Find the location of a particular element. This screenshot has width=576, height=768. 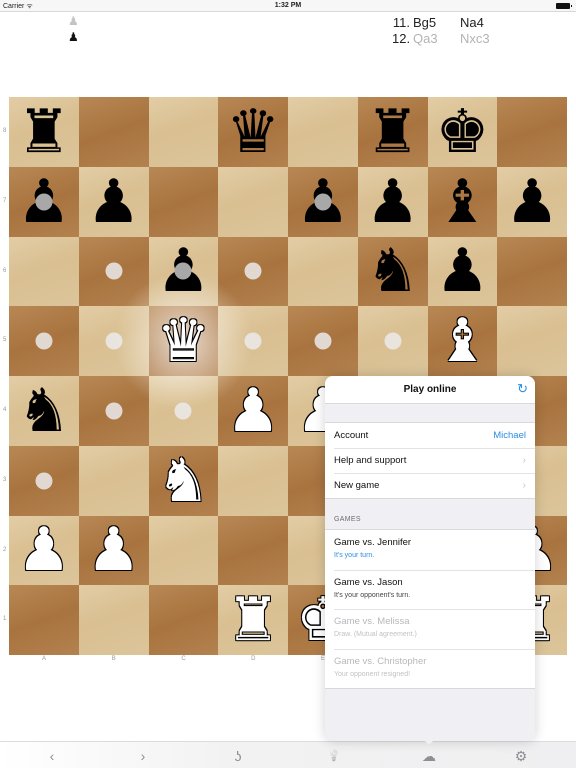

square-d4: ♟ is located at coordinates (253, 411).